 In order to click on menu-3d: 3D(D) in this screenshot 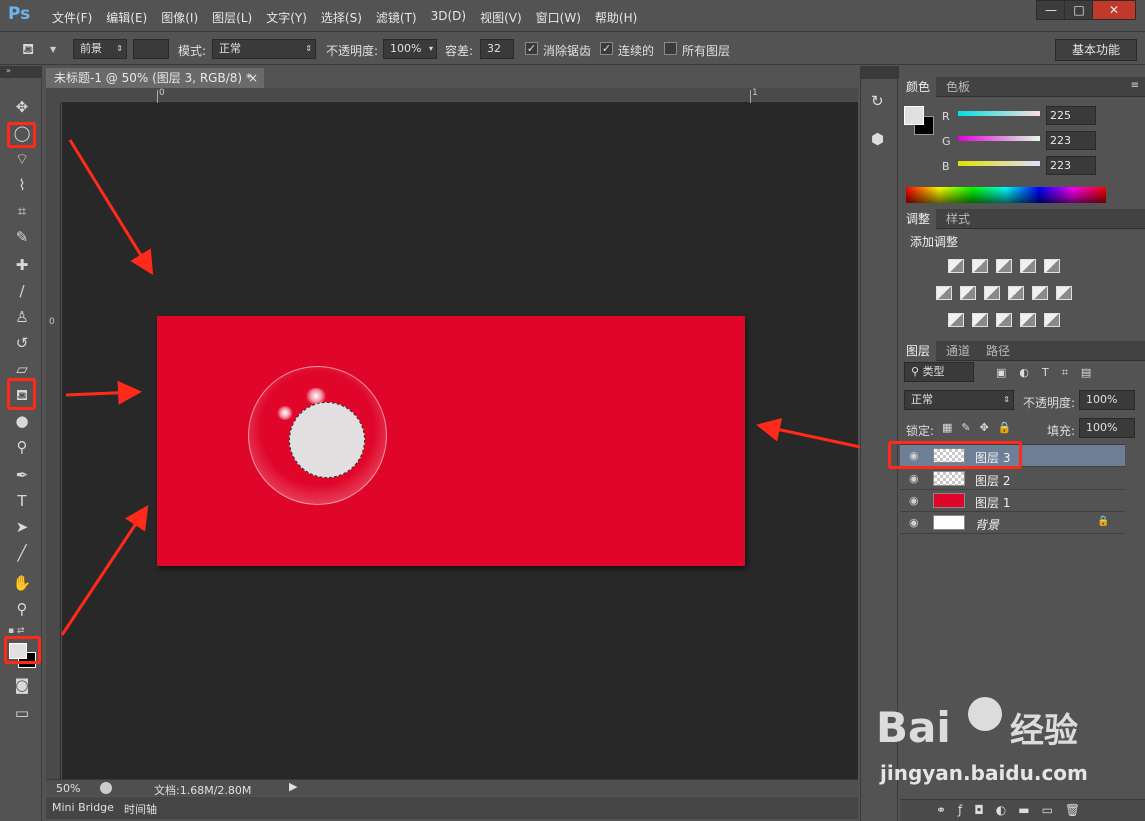, I will do `click(448, 17)`.